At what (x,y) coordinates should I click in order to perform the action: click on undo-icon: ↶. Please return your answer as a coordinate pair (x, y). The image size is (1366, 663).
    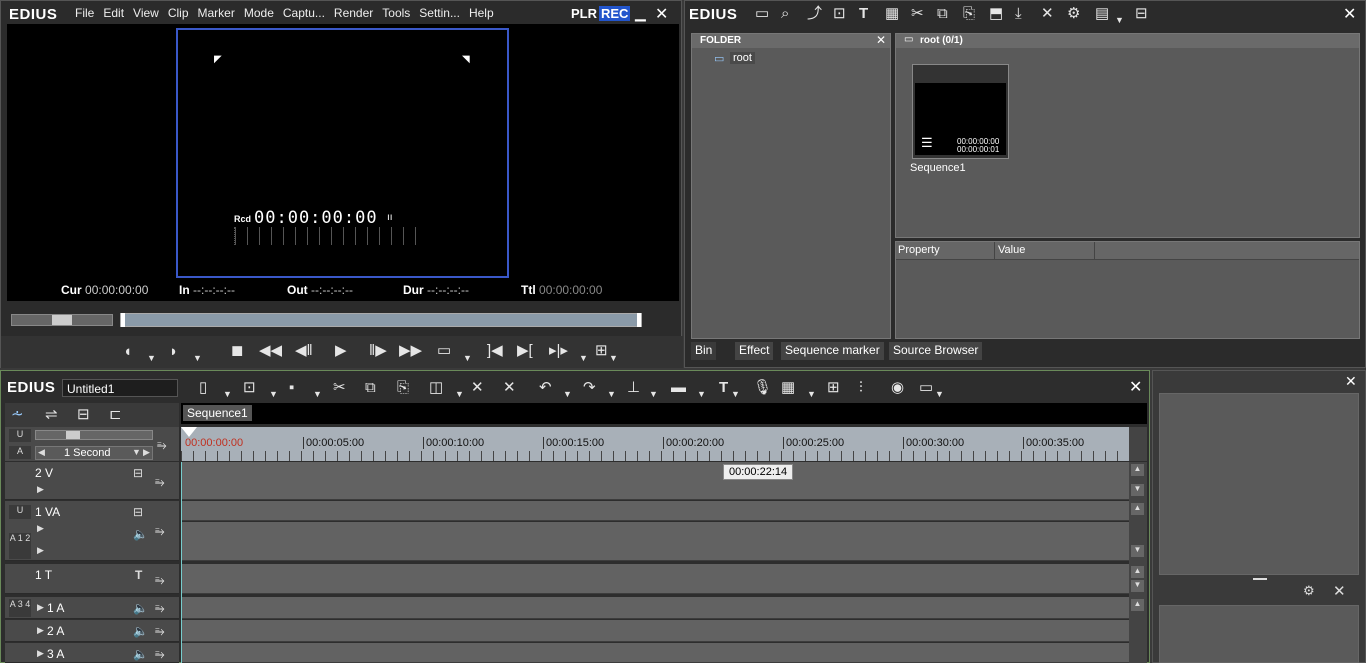
    Looking at the image, I should click on (545, 388).